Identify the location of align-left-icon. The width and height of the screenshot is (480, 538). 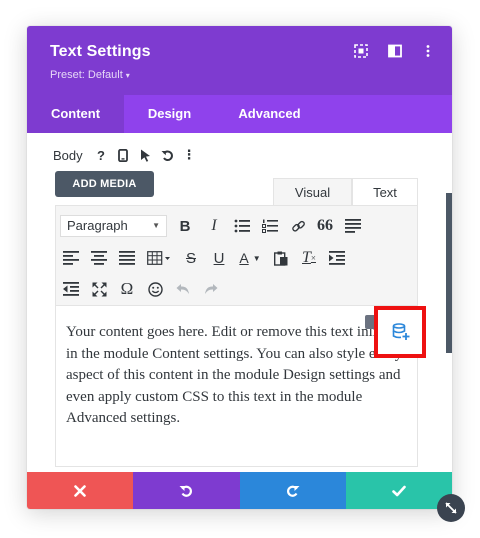
(71, 258).